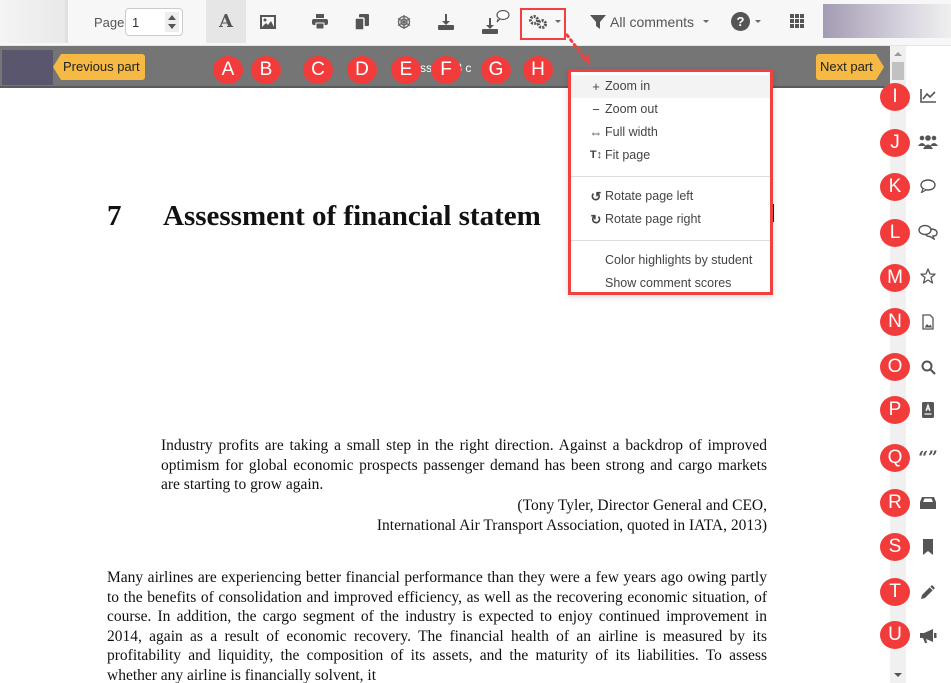  What do you see at coordinates (895, 635) in the screenshot?
I see `marker-u: U` at bounding box center [895, 635].